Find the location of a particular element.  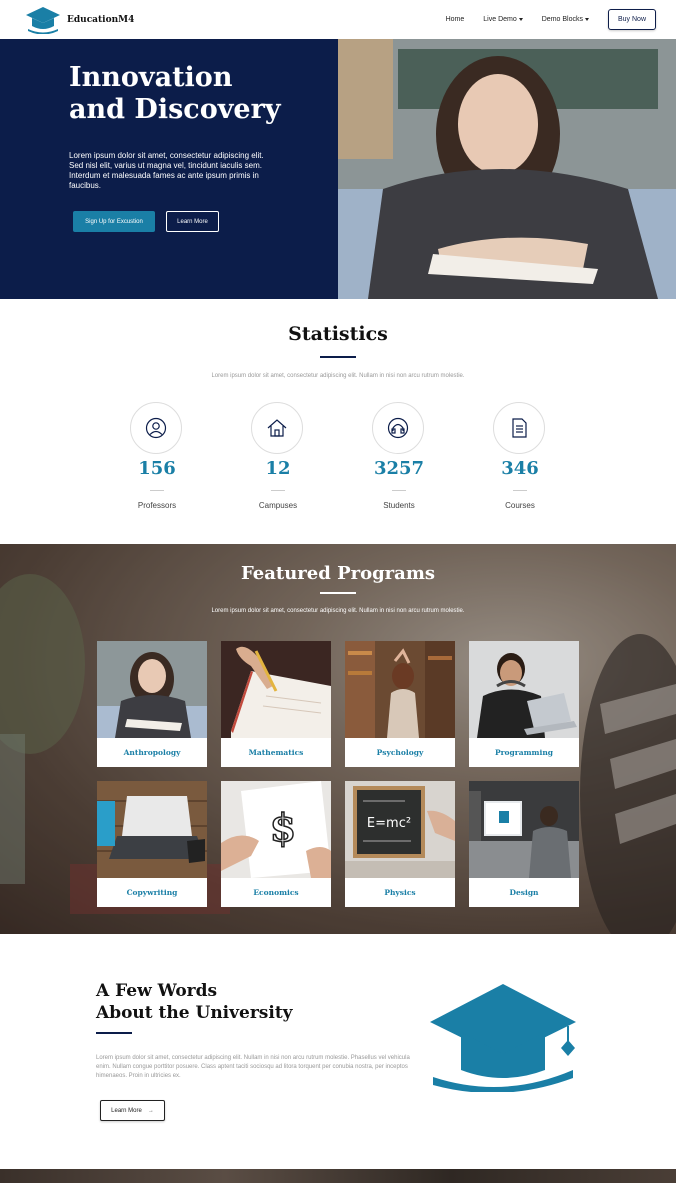

nav-live-demo: Live Demo is located at coordinates (503, 19).